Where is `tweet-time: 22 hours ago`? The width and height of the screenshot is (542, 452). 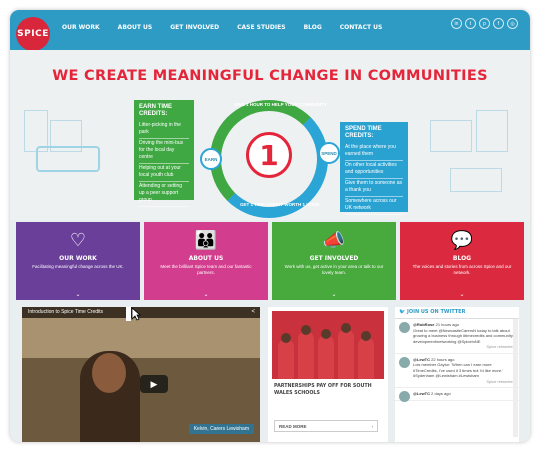
tweet-time: 22 hours ago is located at coordinates (443, 359).